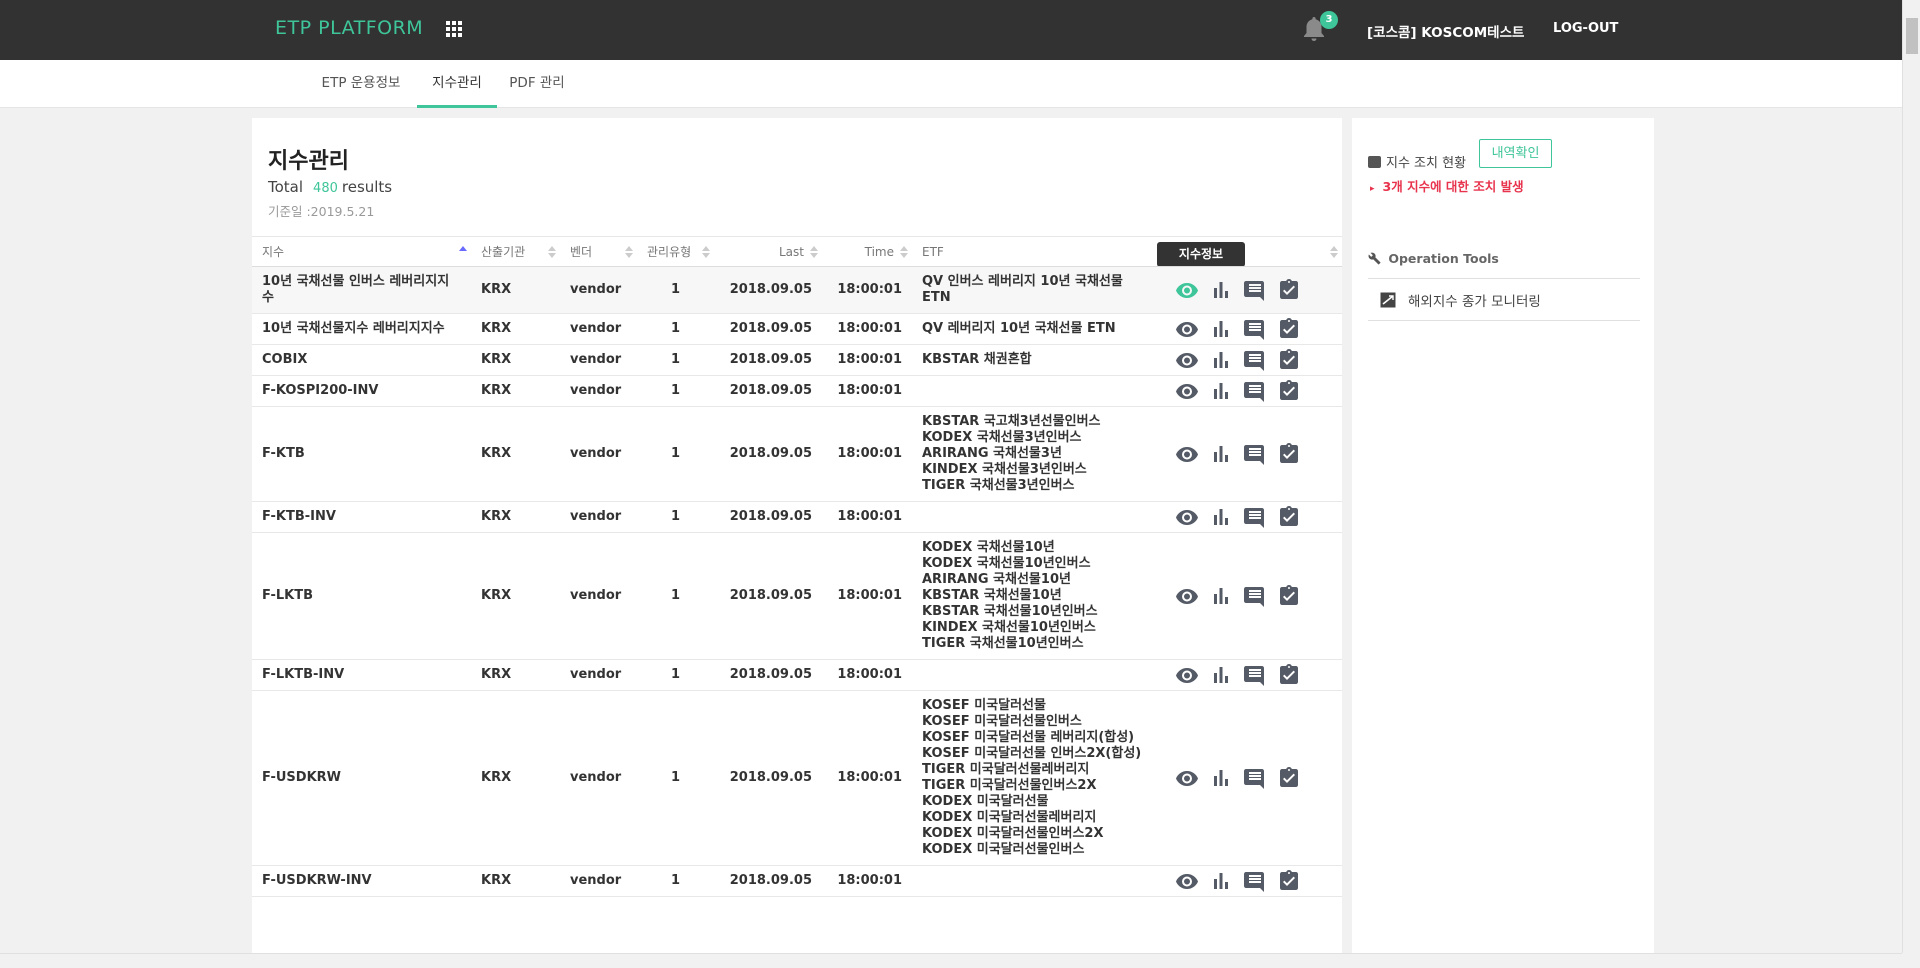 Image resolution: width=1920 pixels, height=968 pixels. What do you see at coordinates (1252, 251) in the screenshot?
I see `col-header-actions` at bounding box center [1252, 251].